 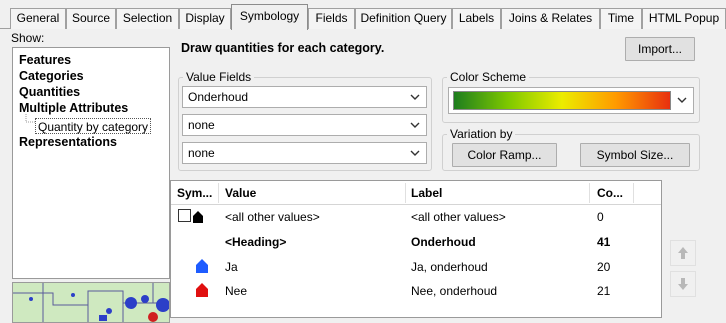 What do you see at coordinates (458, 217) in the screenshot?
I see `row-label: <all other values>` at bounding box center [458, 217].